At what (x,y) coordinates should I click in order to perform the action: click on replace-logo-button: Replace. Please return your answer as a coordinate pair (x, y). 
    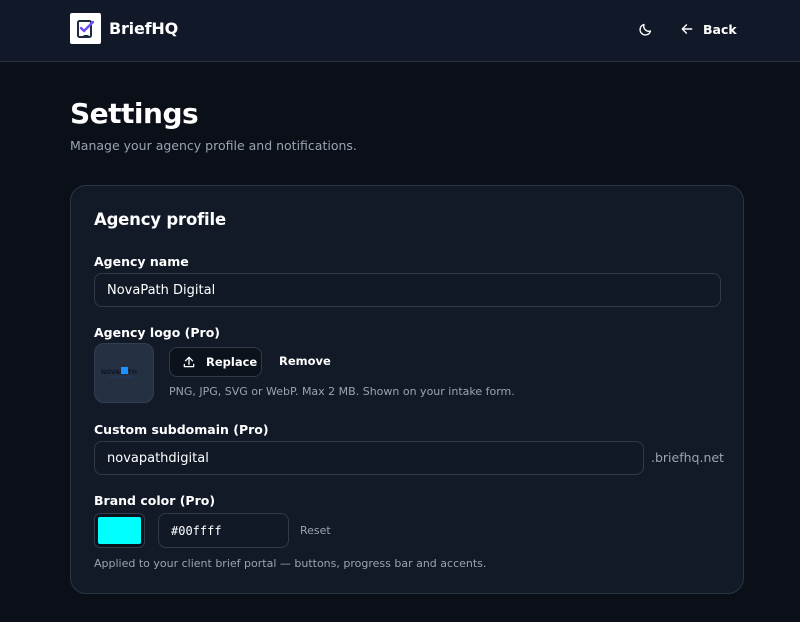
    Looking at the image, I should click on (215, 362).